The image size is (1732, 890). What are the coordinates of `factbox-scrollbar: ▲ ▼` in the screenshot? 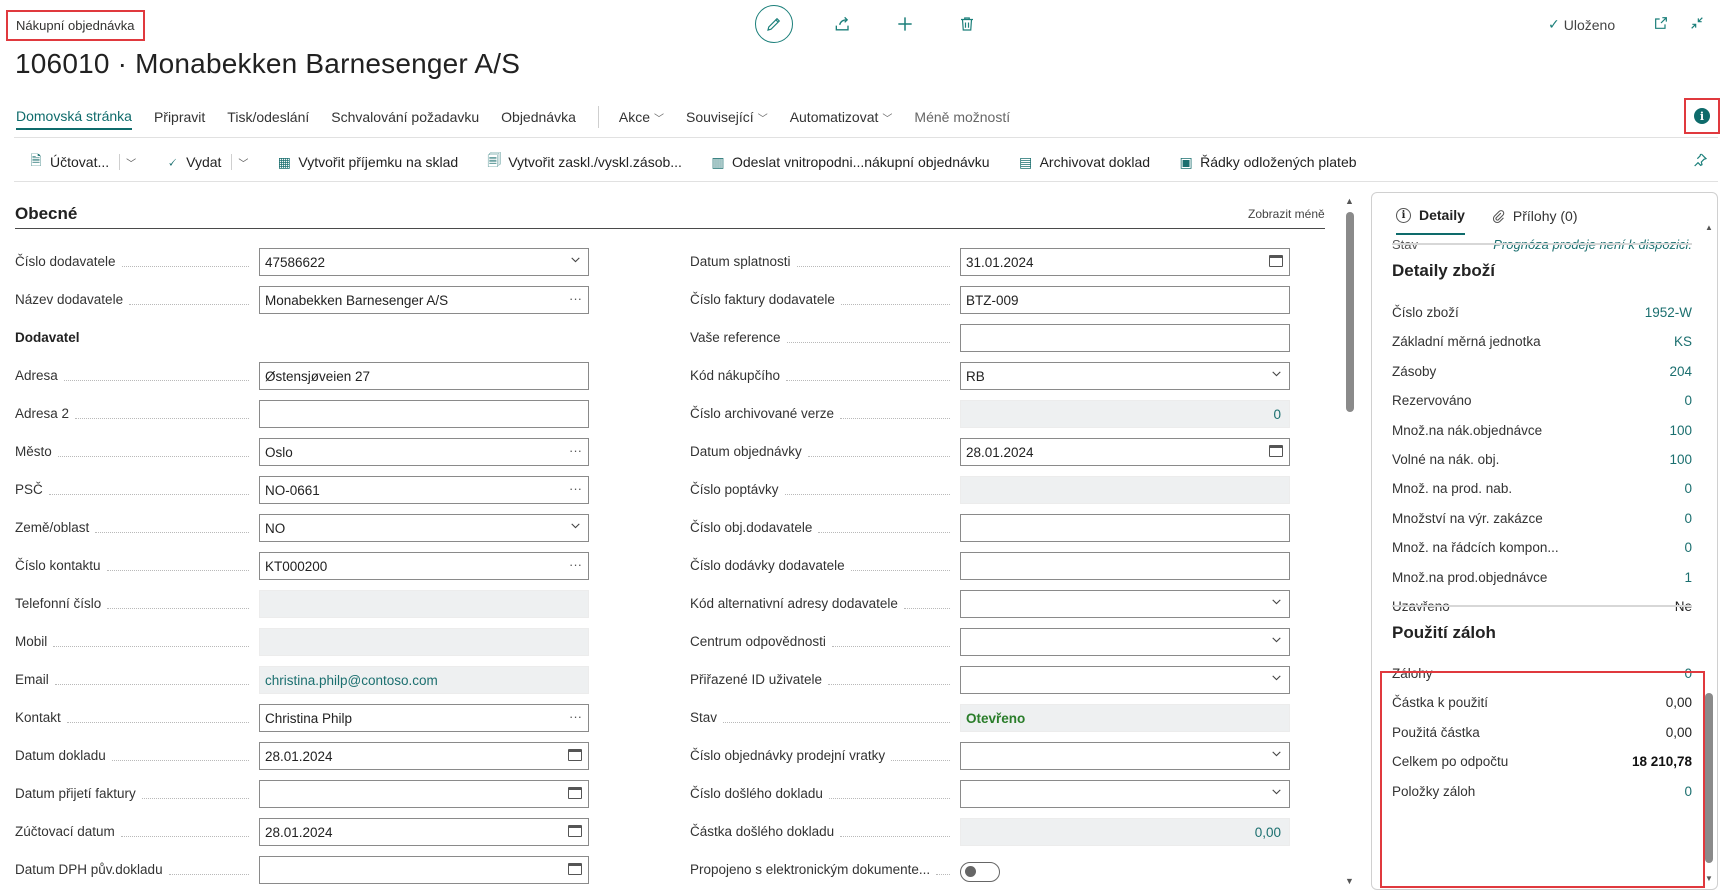 It's located at (1709, 553).